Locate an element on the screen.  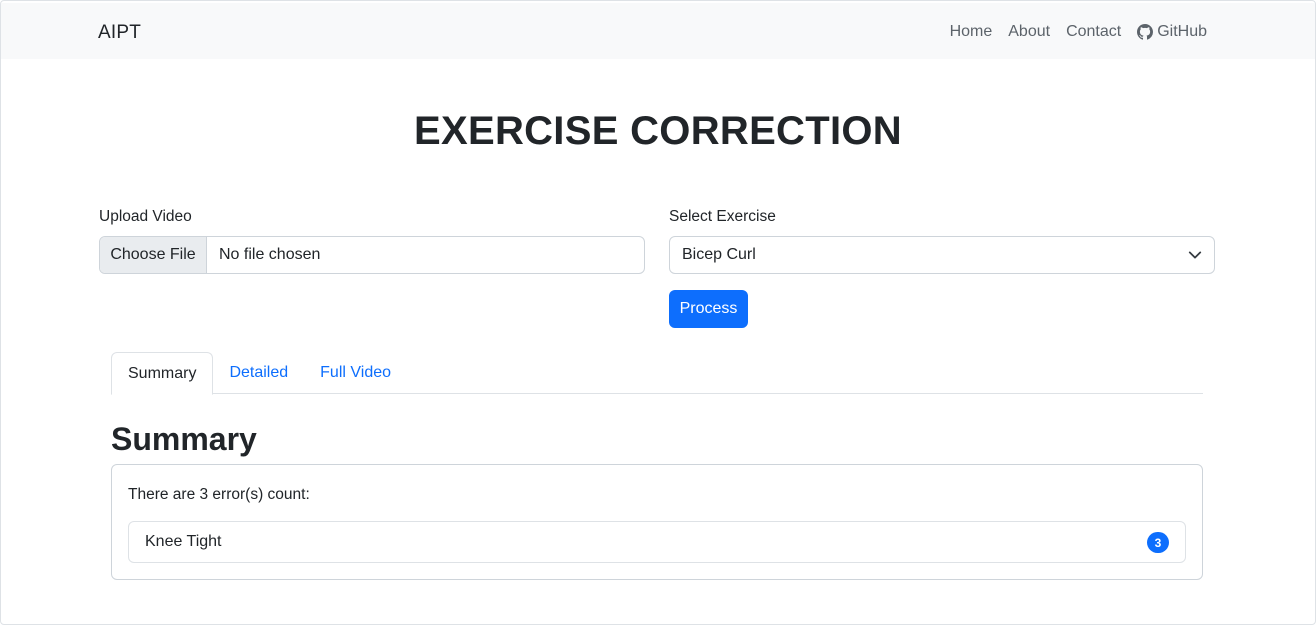
nav-links: Home About Contact GitHub is located at coordinates (1078, 32).